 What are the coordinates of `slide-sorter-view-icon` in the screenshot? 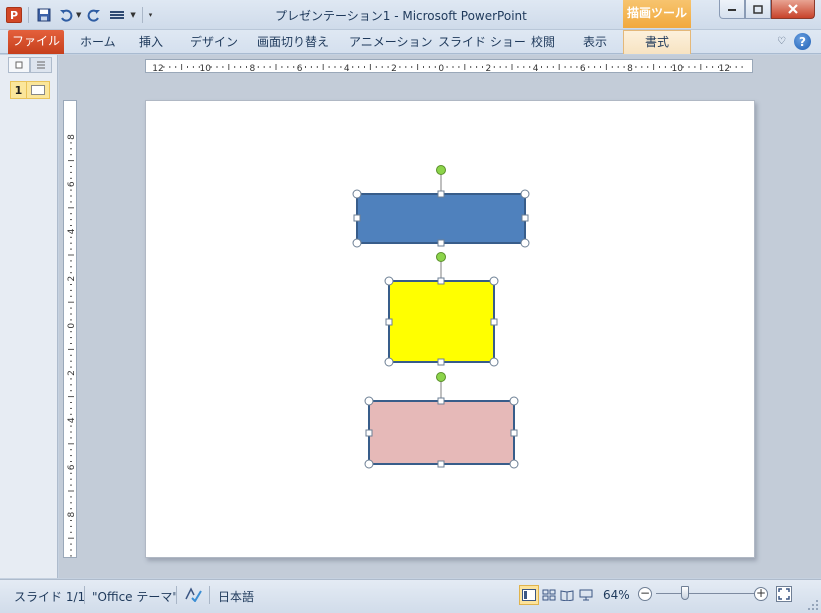 It's located at (549, 595).